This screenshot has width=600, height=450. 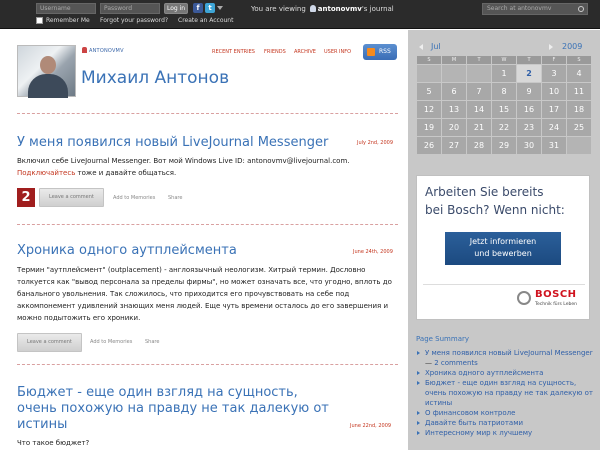 What do you see at coordinates (340, 9) in the screenshot?
I see `viewing-user-link: antonovmv` at bounding box center [340, 9].